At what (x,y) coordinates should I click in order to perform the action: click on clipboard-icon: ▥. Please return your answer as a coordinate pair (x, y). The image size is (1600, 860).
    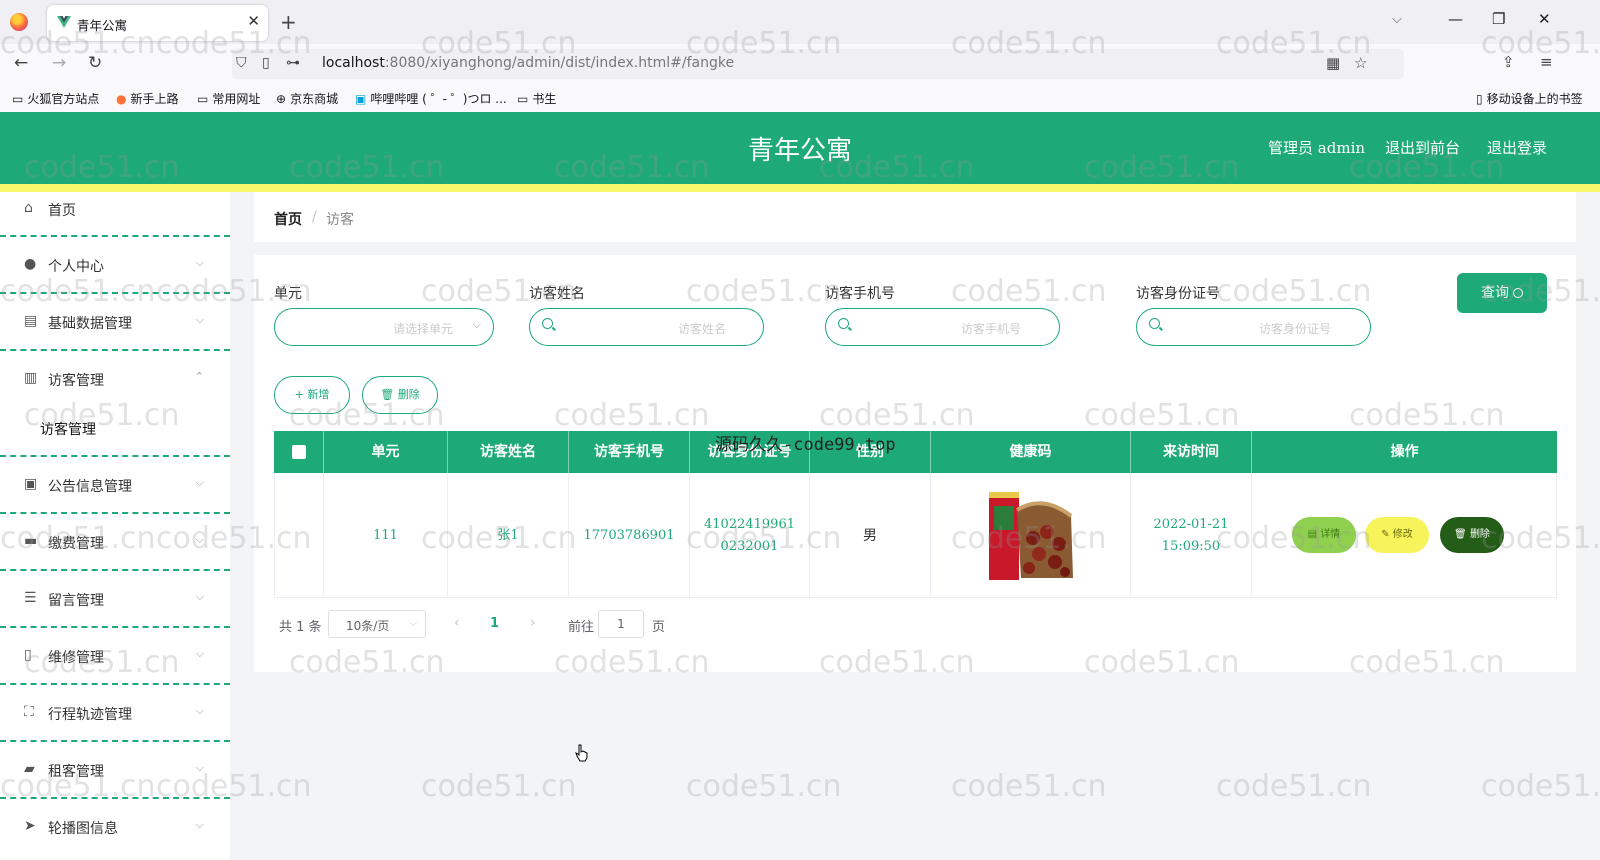
    Looking at the image, I should click on (31, 378).